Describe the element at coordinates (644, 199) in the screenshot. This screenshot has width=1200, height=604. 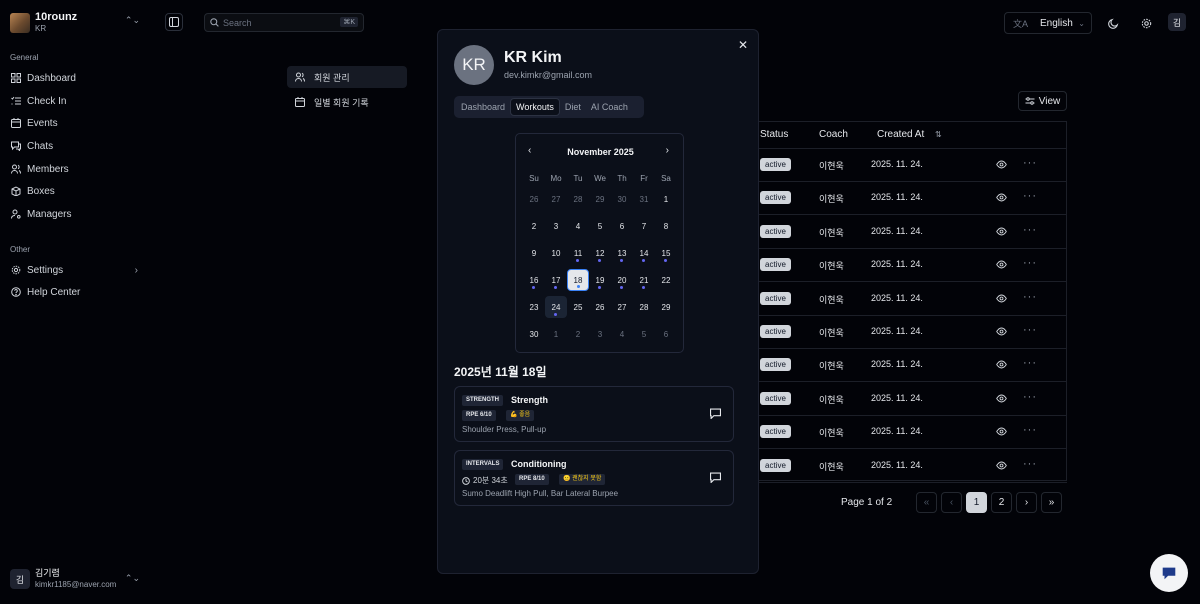
I see `calendar-day: 31` at that location.